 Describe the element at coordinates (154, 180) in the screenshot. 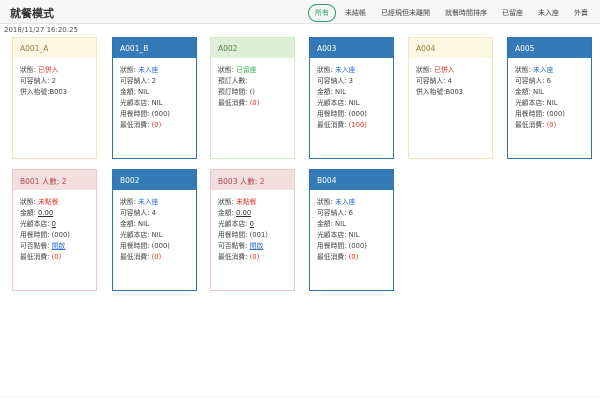

I see `table-card-title: B002` at that location.